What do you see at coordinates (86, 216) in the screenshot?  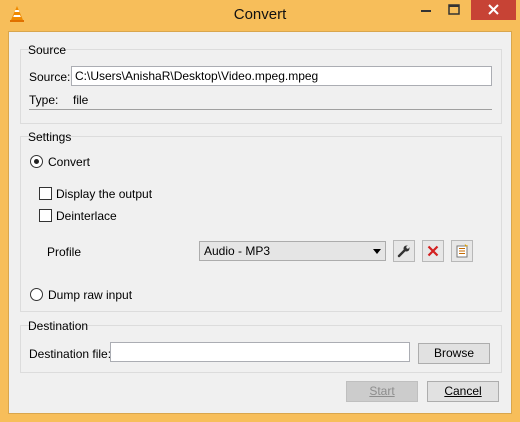 I see `deinterlace-label: Deinterlace` at bounding box center [86, 216].